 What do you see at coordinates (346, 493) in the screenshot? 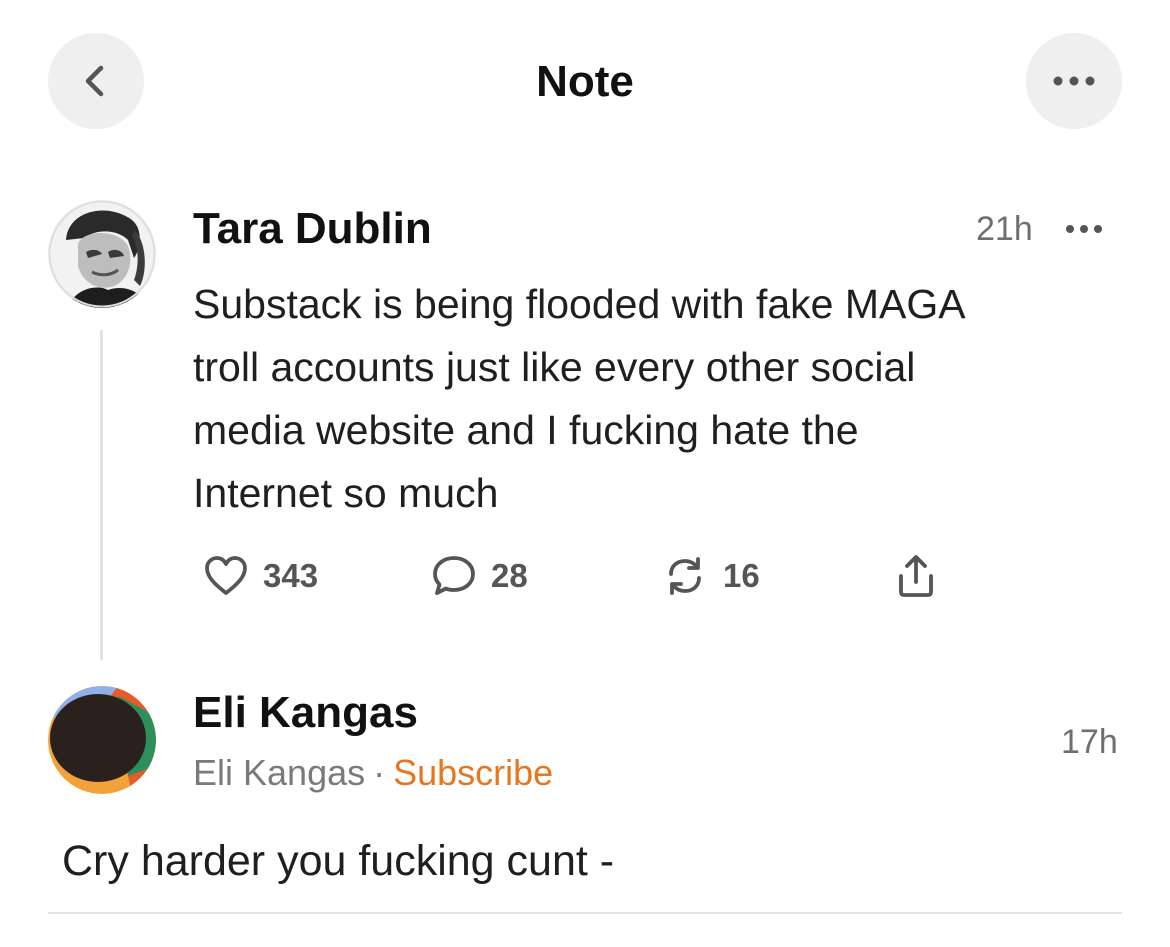
I see `note-body-line: Internet so much` at bounding box center [346, 493].